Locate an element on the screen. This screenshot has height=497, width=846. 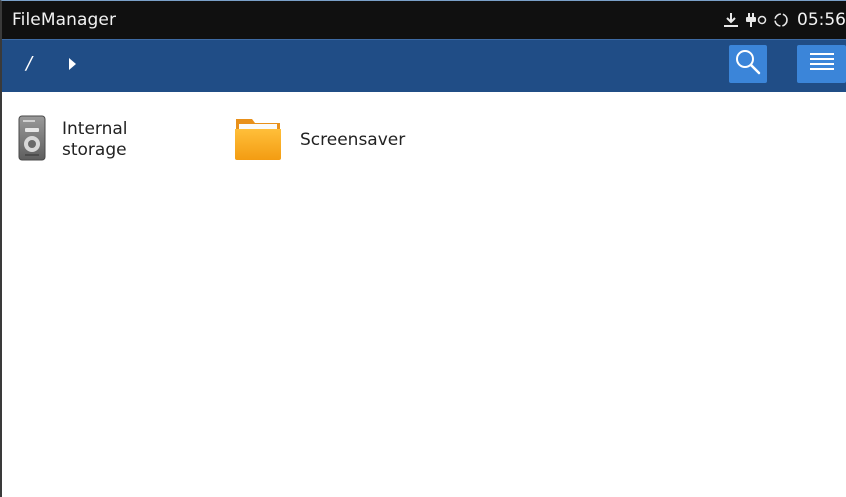
search-icon is located at coordinates (748, 64).